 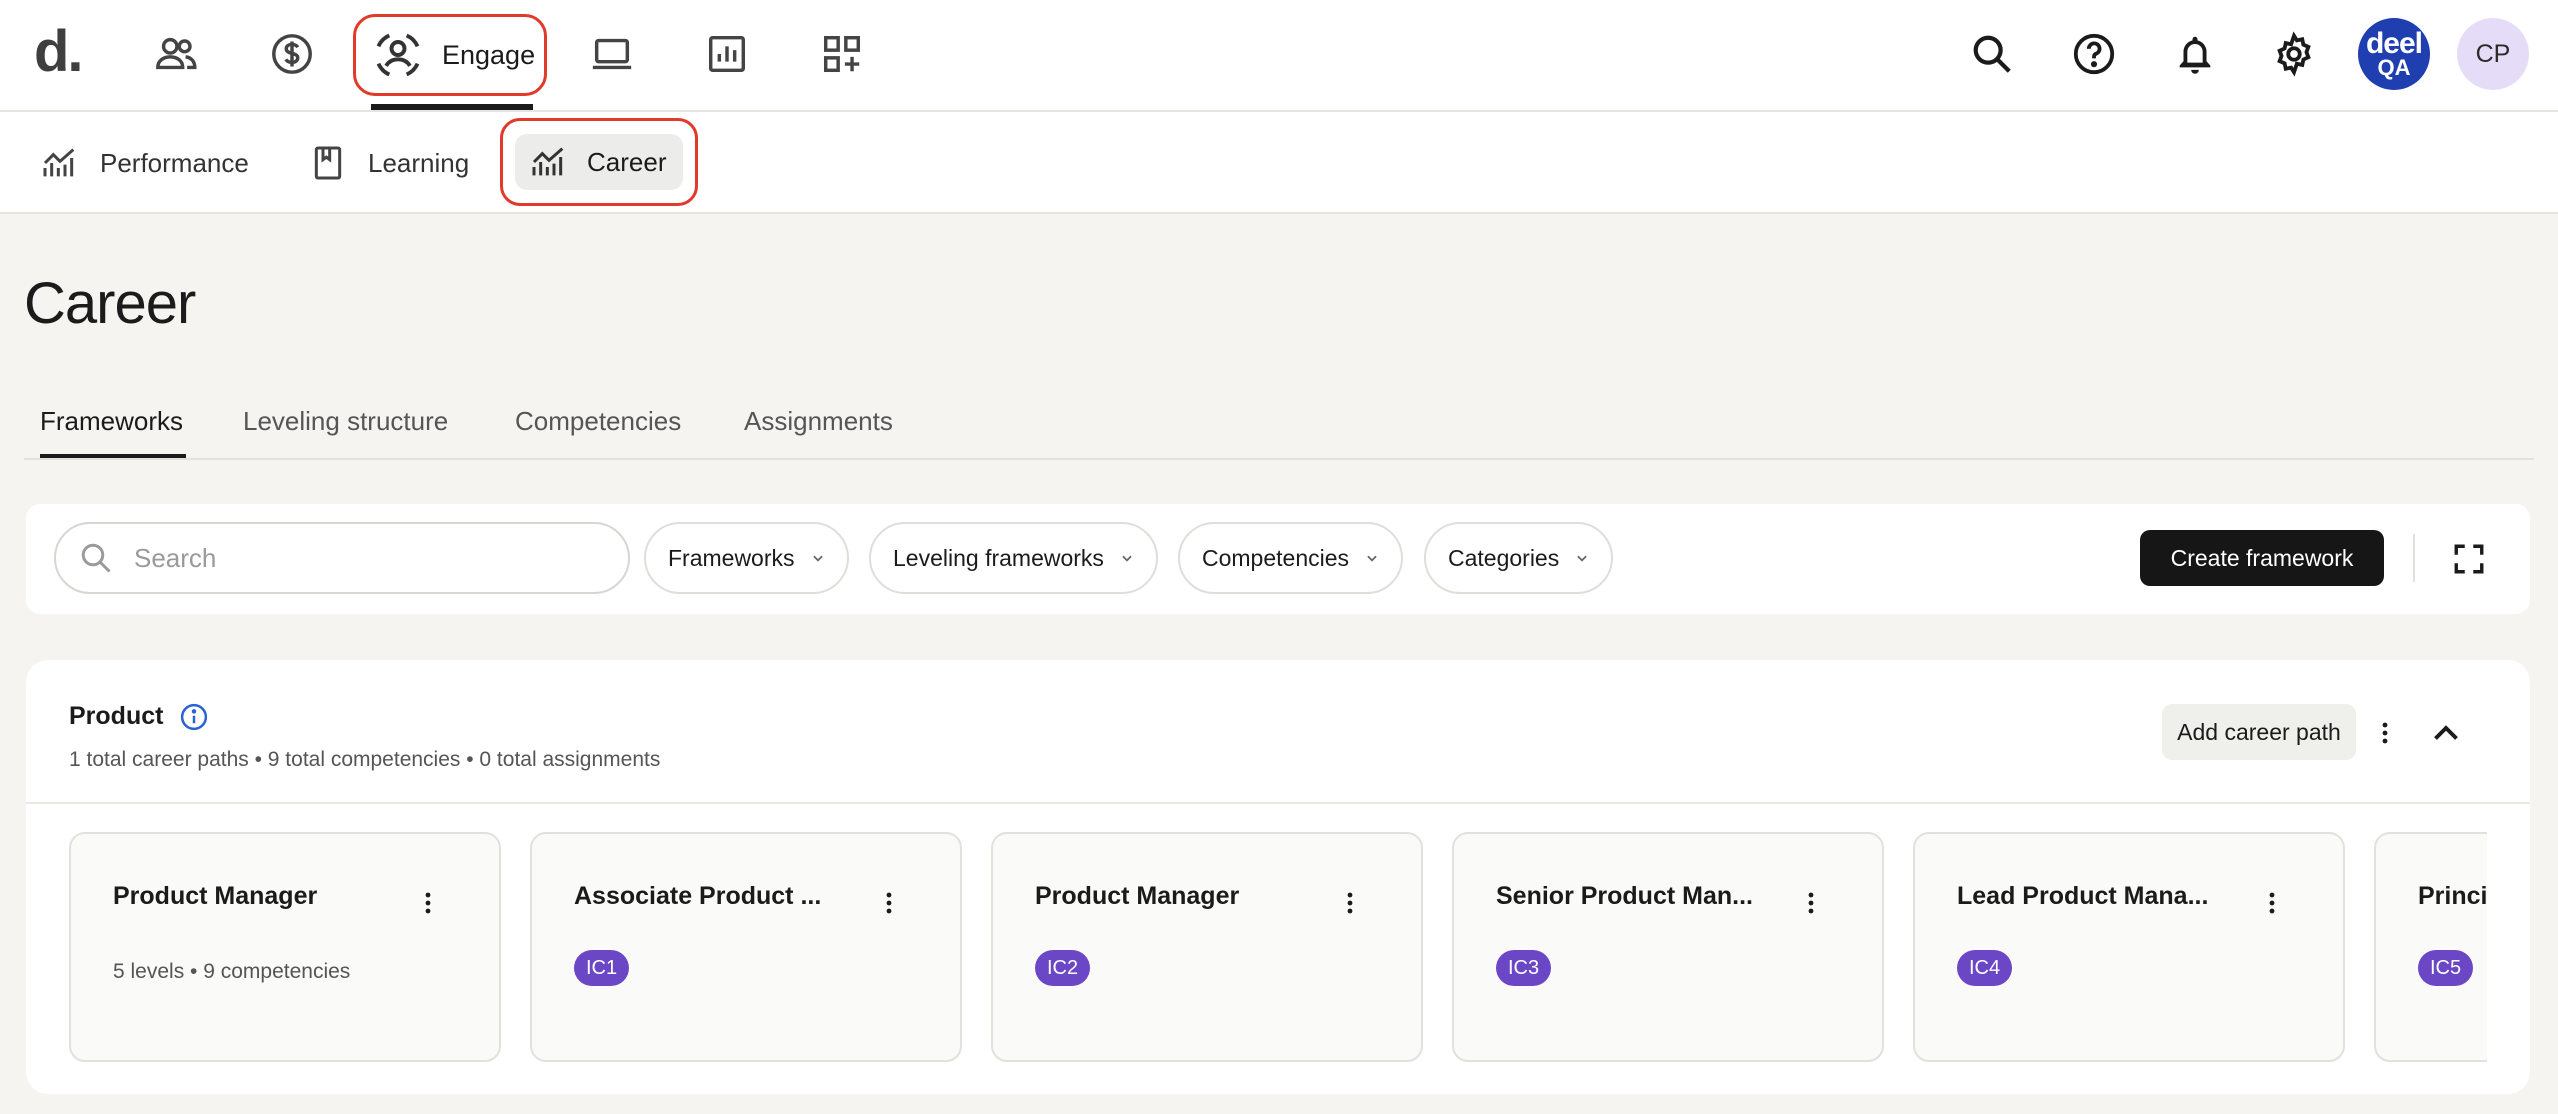 I want to click on subnav-performance-label: Performance, so click(x=174, y=162).